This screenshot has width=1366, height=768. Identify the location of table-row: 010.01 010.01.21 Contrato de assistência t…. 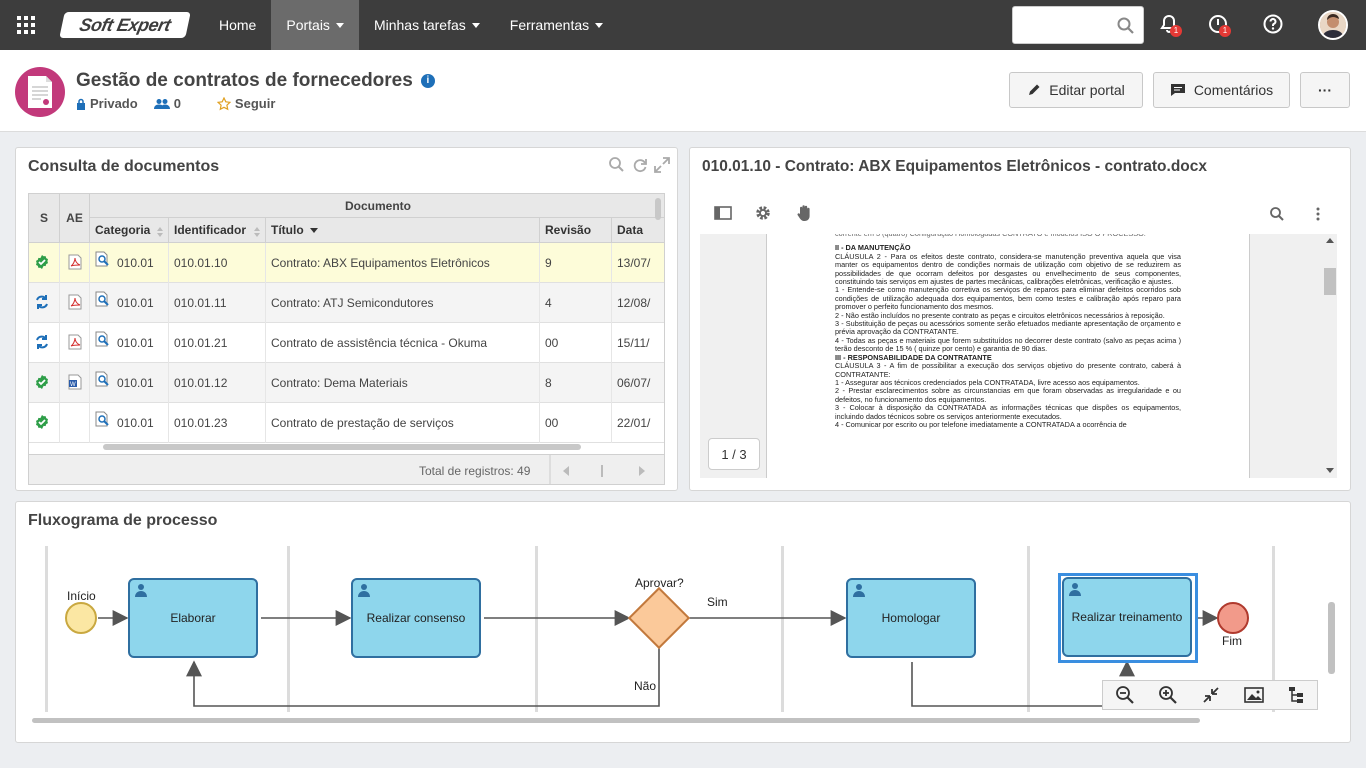
(346, 343).